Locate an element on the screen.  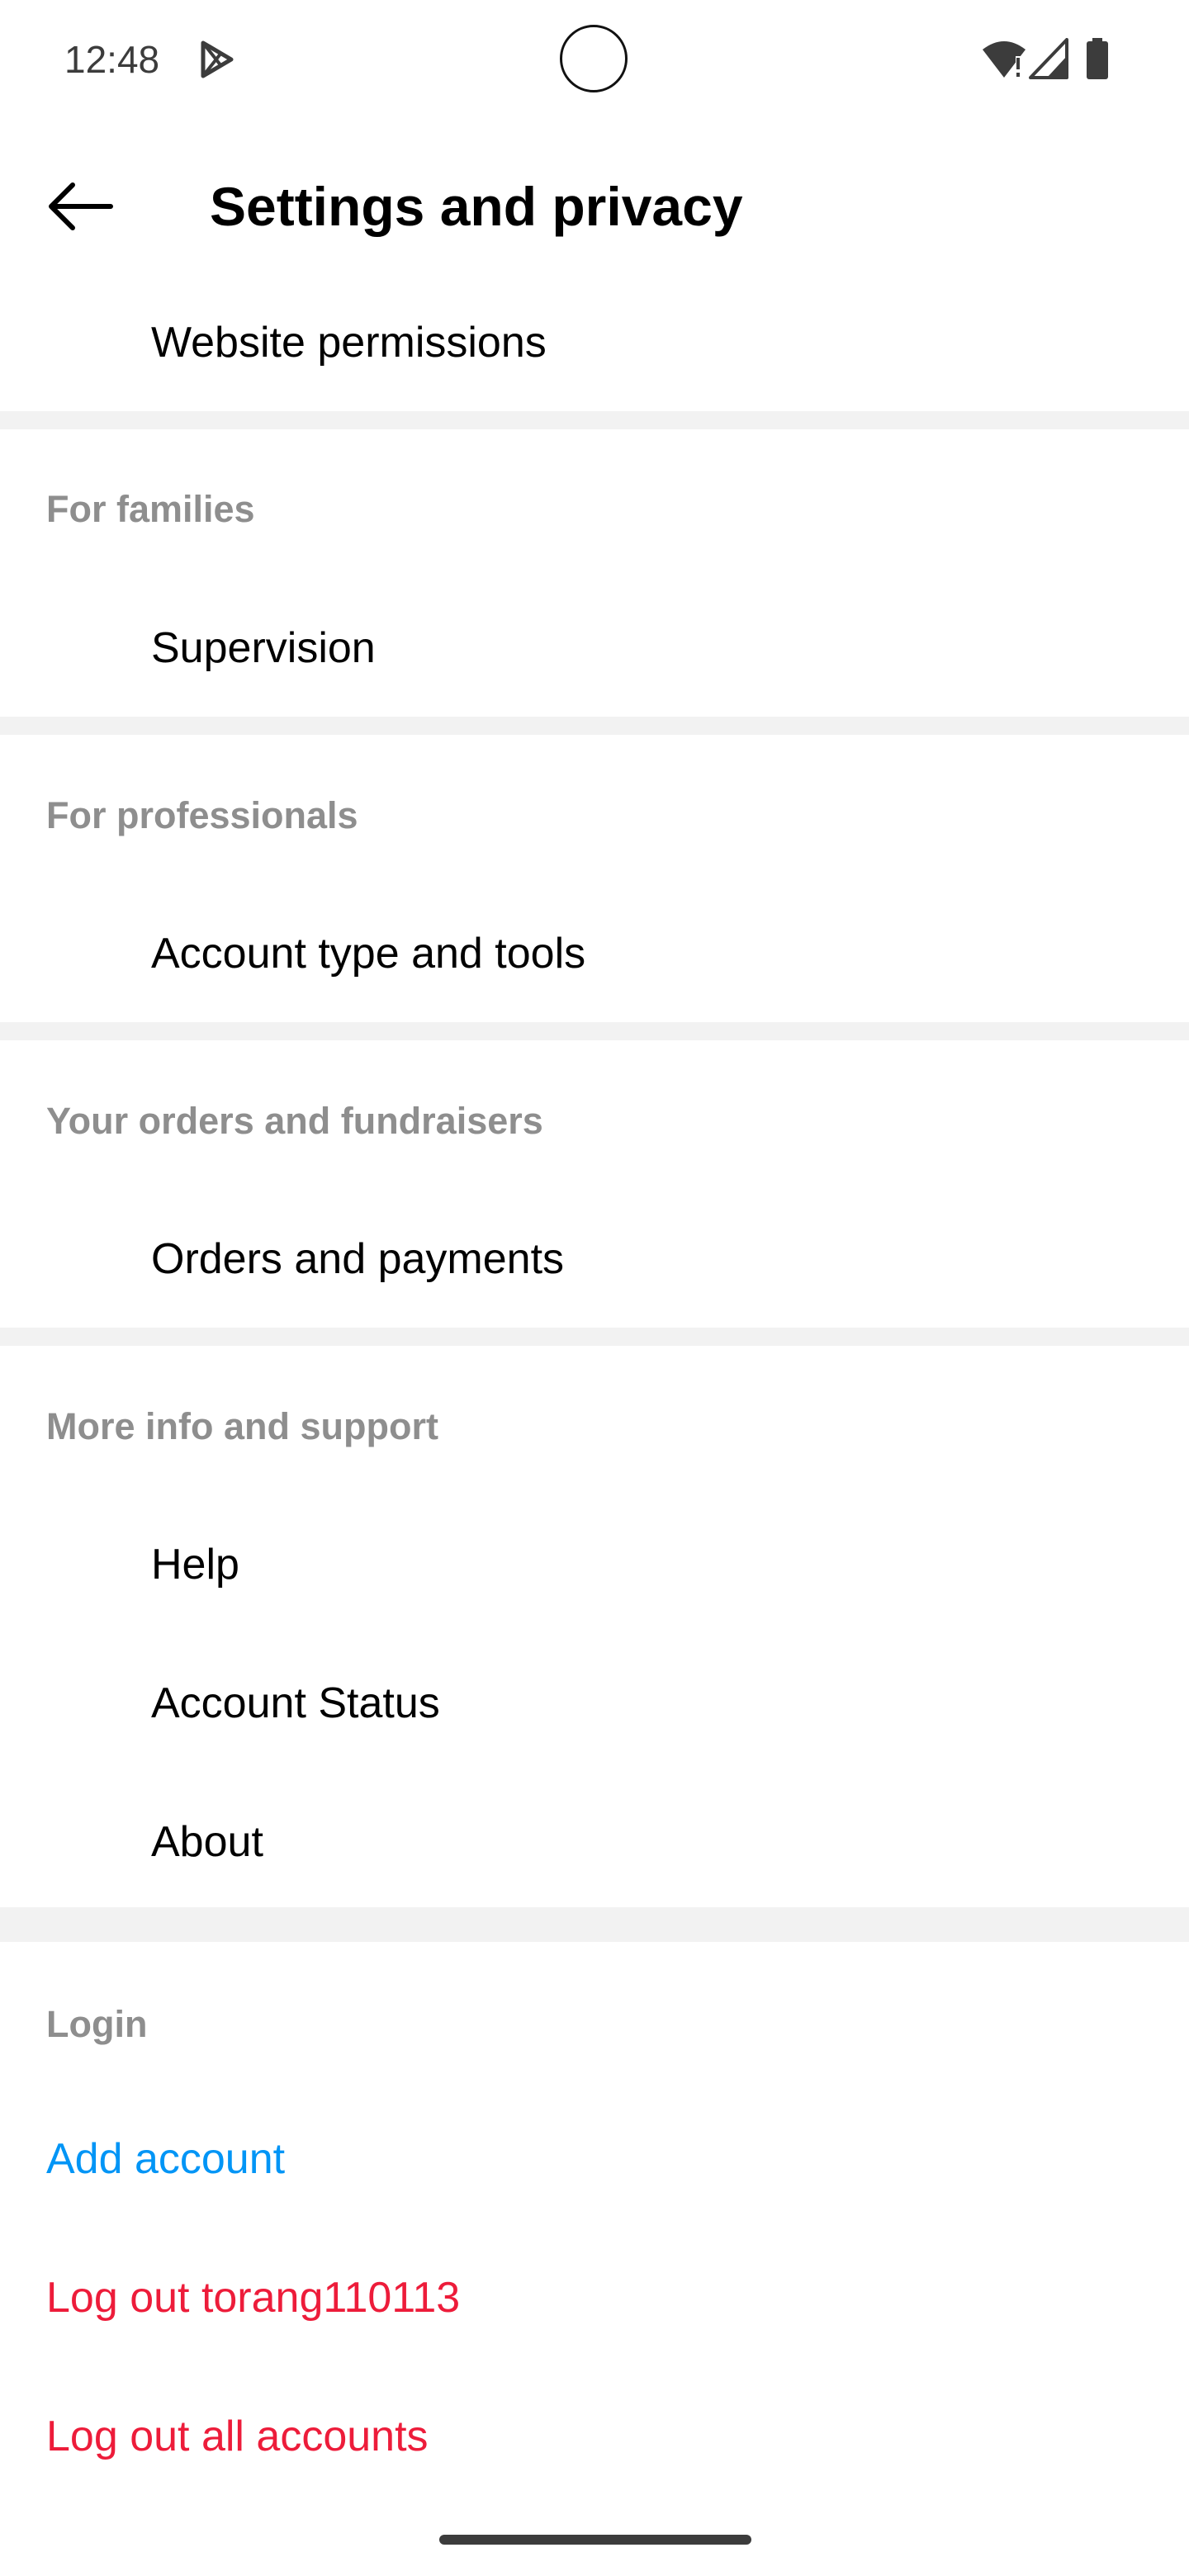
add-account-button: Add account is located at coordinates (594, 2159).